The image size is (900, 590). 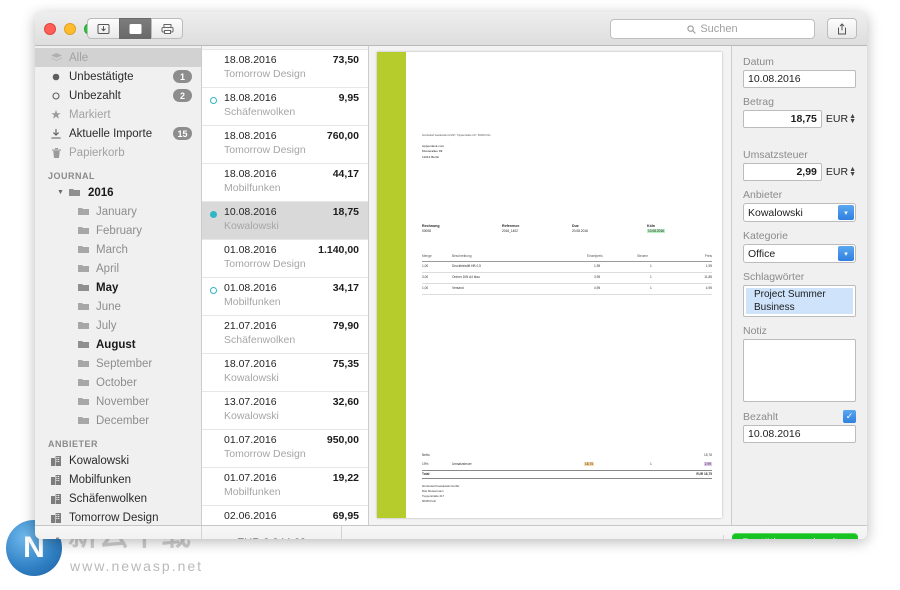 I want to click on tags-field: Project Summer Business, so click(x=799, y=301).